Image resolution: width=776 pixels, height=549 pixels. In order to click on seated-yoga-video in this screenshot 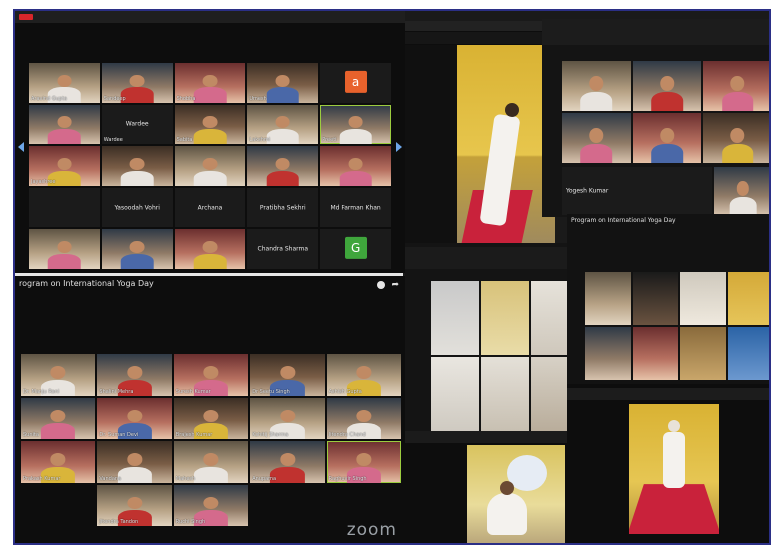, I will do `click(516, 494)`.